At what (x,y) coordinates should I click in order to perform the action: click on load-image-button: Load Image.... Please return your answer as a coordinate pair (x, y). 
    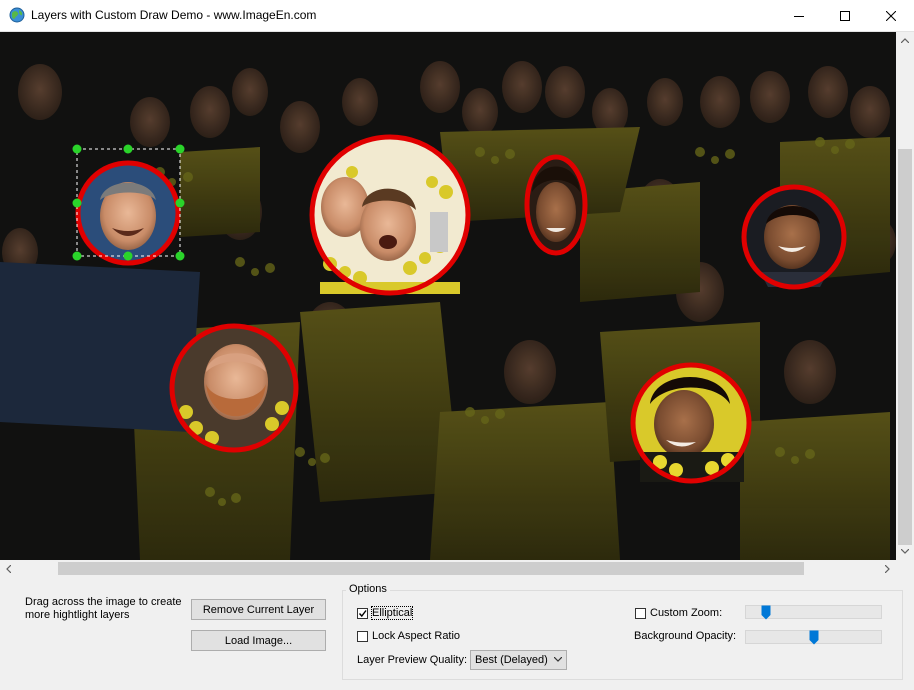
    Looking at the image, I should click on (258, 640).